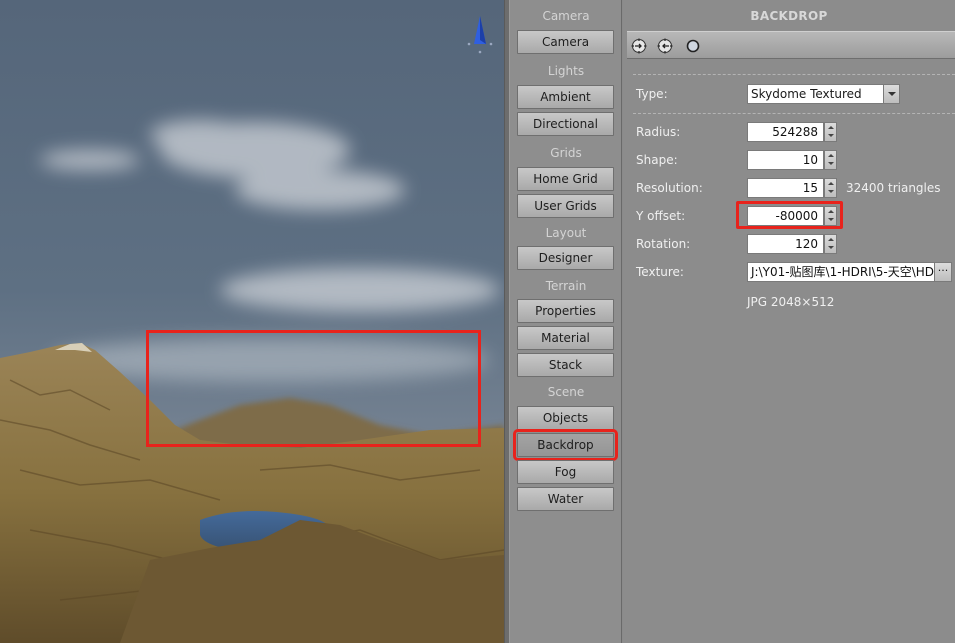 Image resolution: width=955 pixels, height=643 pixels. I want to click on nav-section-scene: Scene, so click(566, 392).